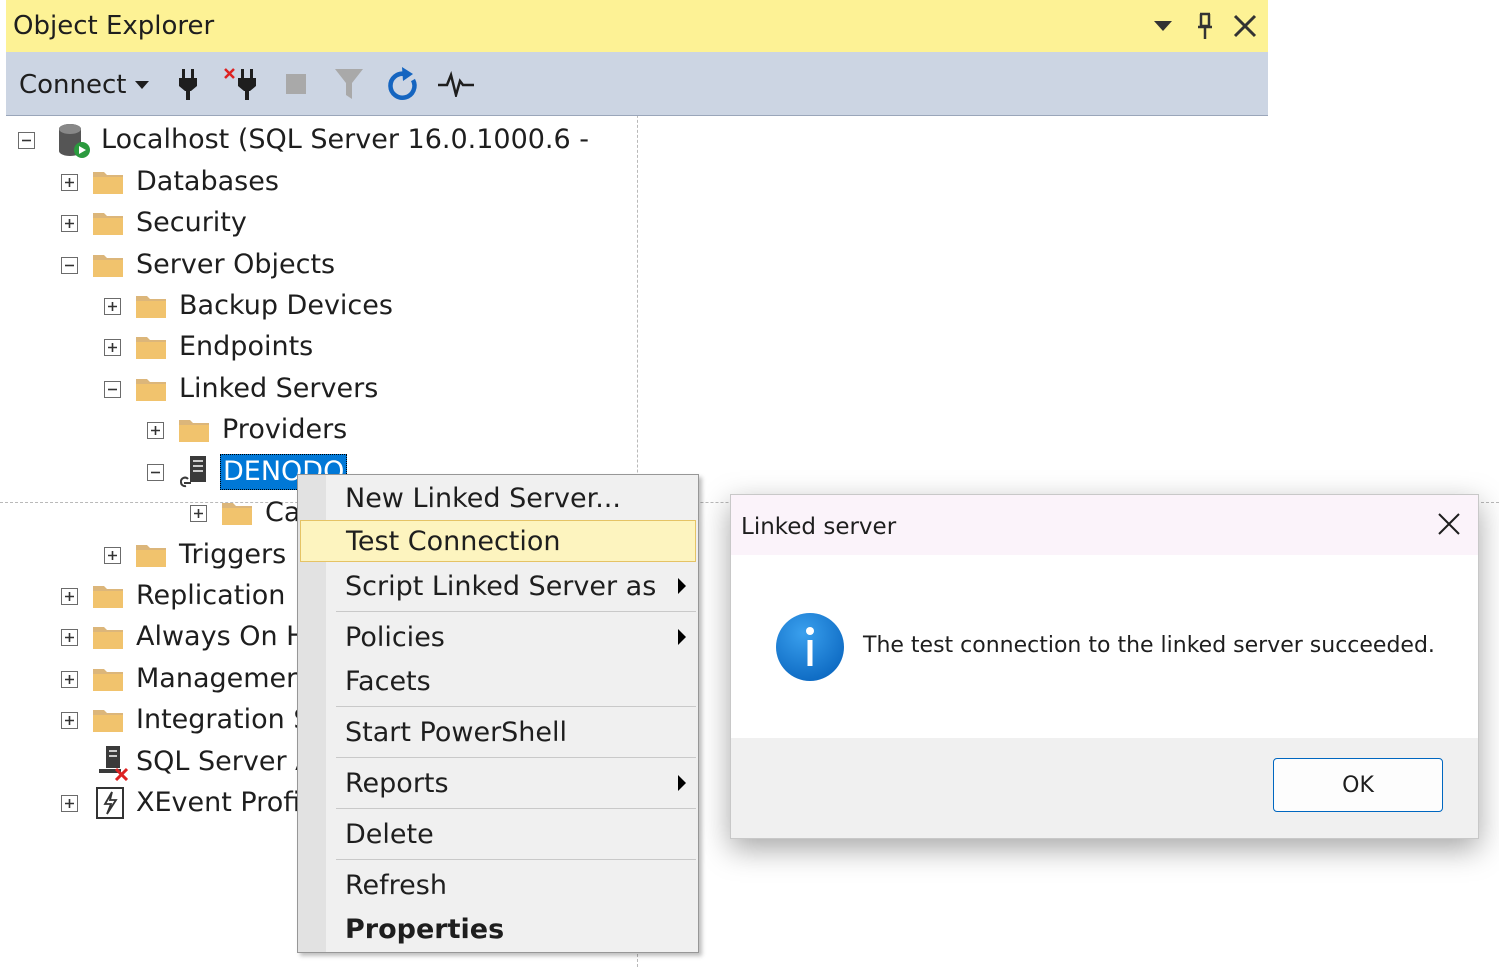 The width and height of the screenshot is (1499, 967). I want to click on chevron-down-icon, so click(141, 85).